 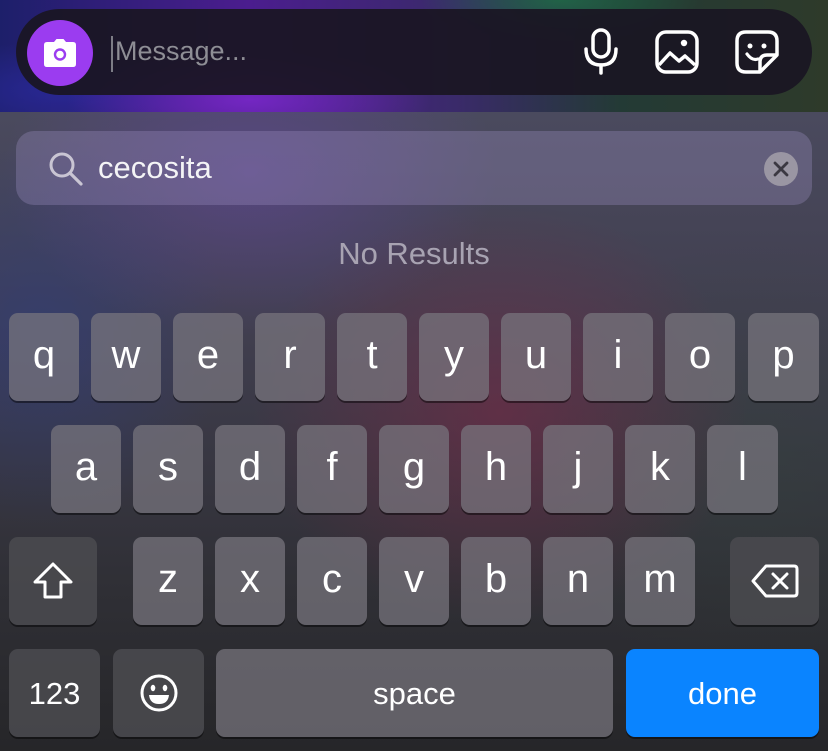 I want to click on key-b: b, so click(x=496, y=581).